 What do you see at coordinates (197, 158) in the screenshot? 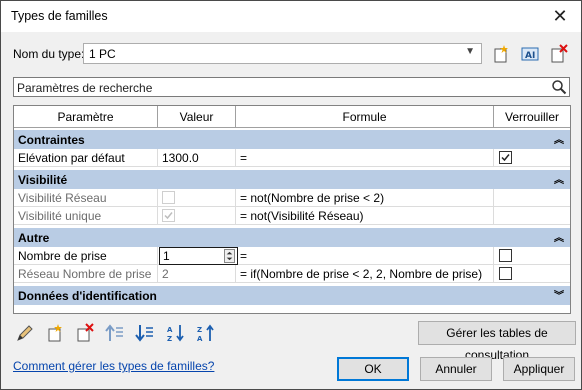
I see `param-value: 1300.0` at bounding box center [197, 158].